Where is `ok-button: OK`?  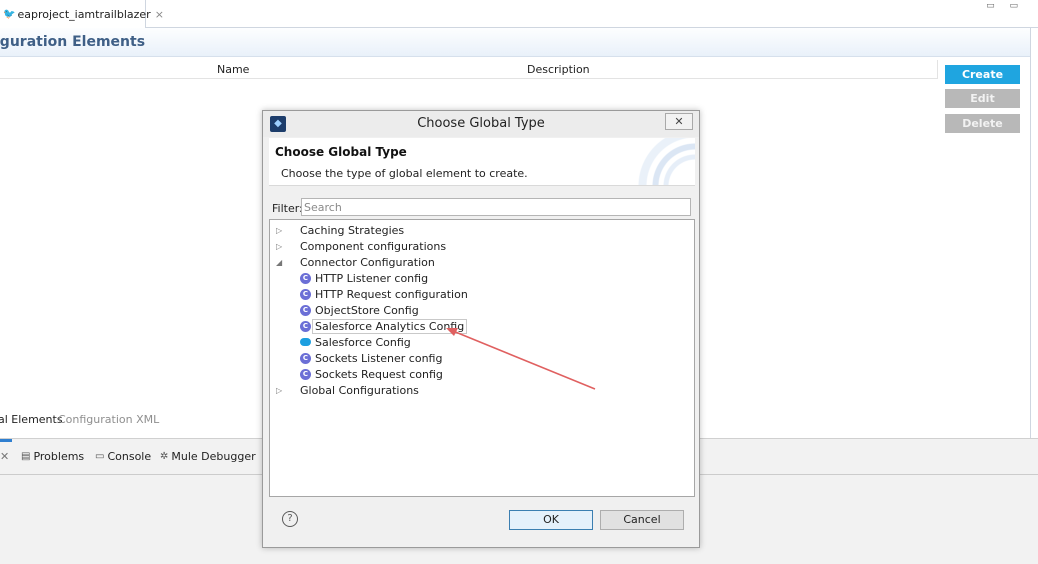
ok-button: OK is located at coordinates (551, 520).